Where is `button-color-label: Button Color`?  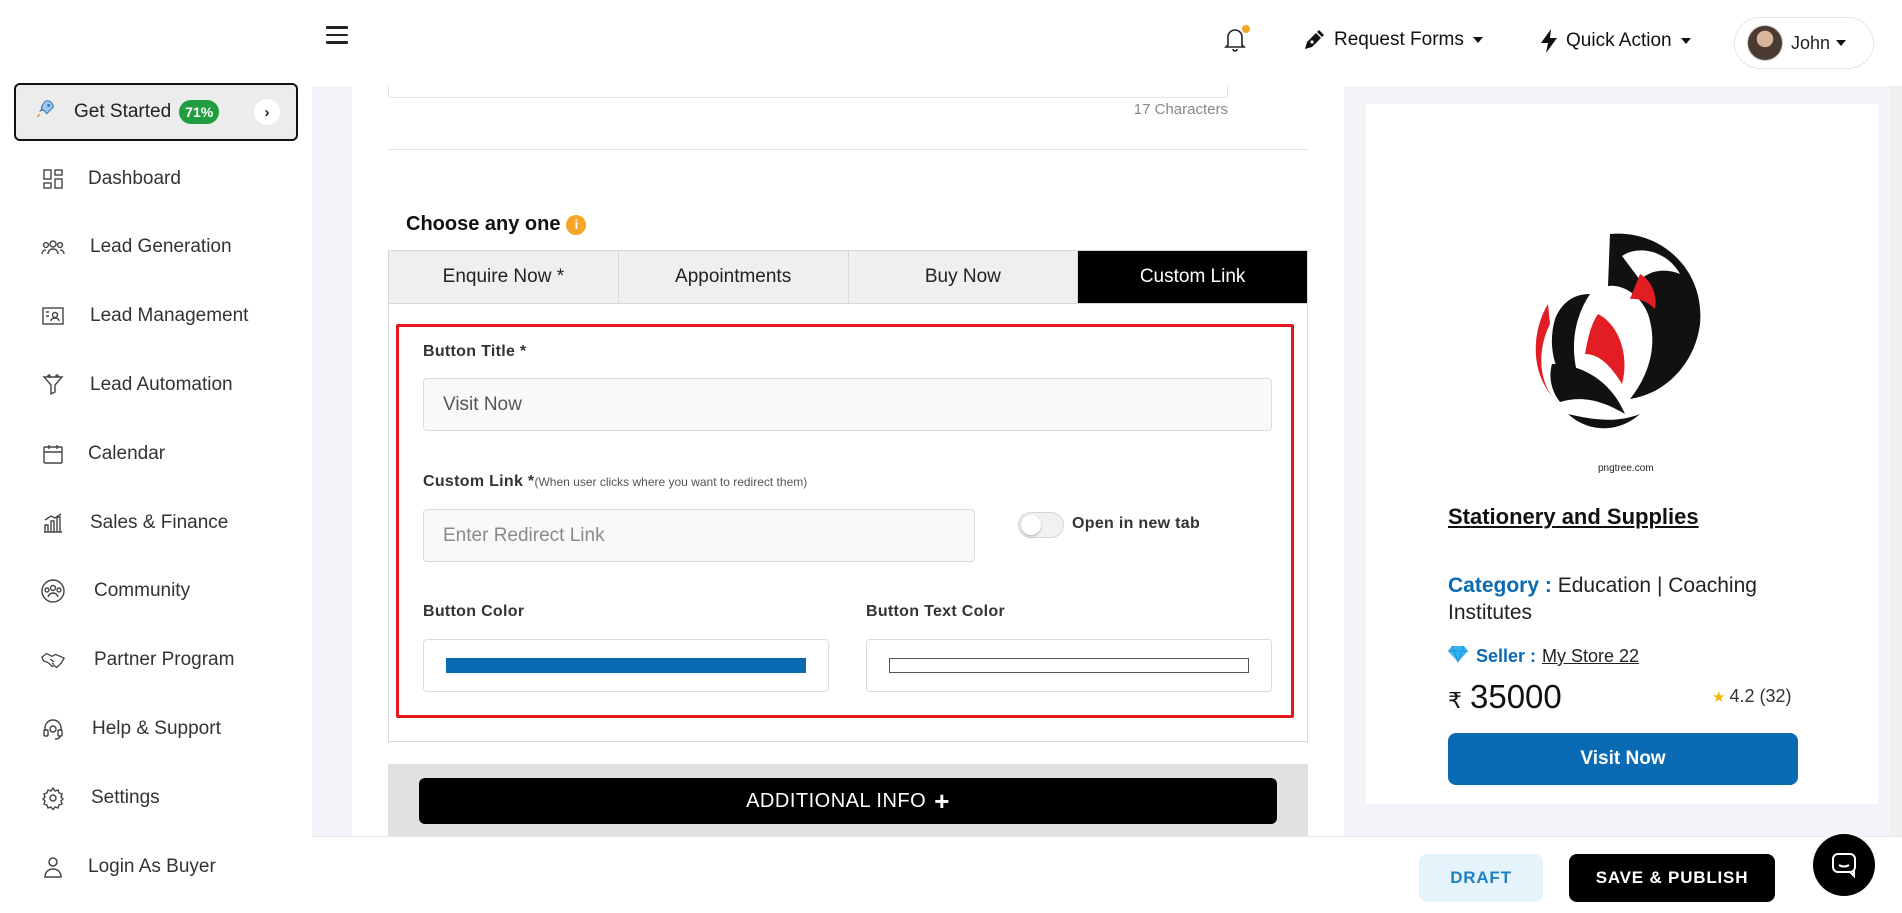 button-color-label: Button Color is located at coordinates (474, 611).